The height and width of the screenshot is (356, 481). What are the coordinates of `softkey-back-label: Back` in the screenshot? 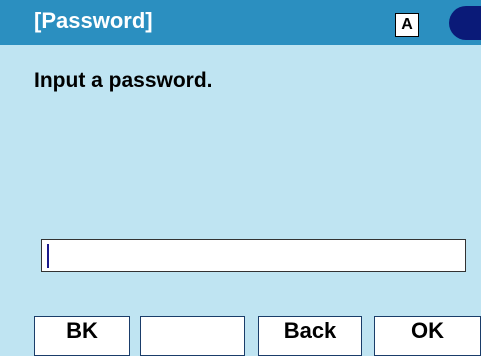 It's located at (310, 330).